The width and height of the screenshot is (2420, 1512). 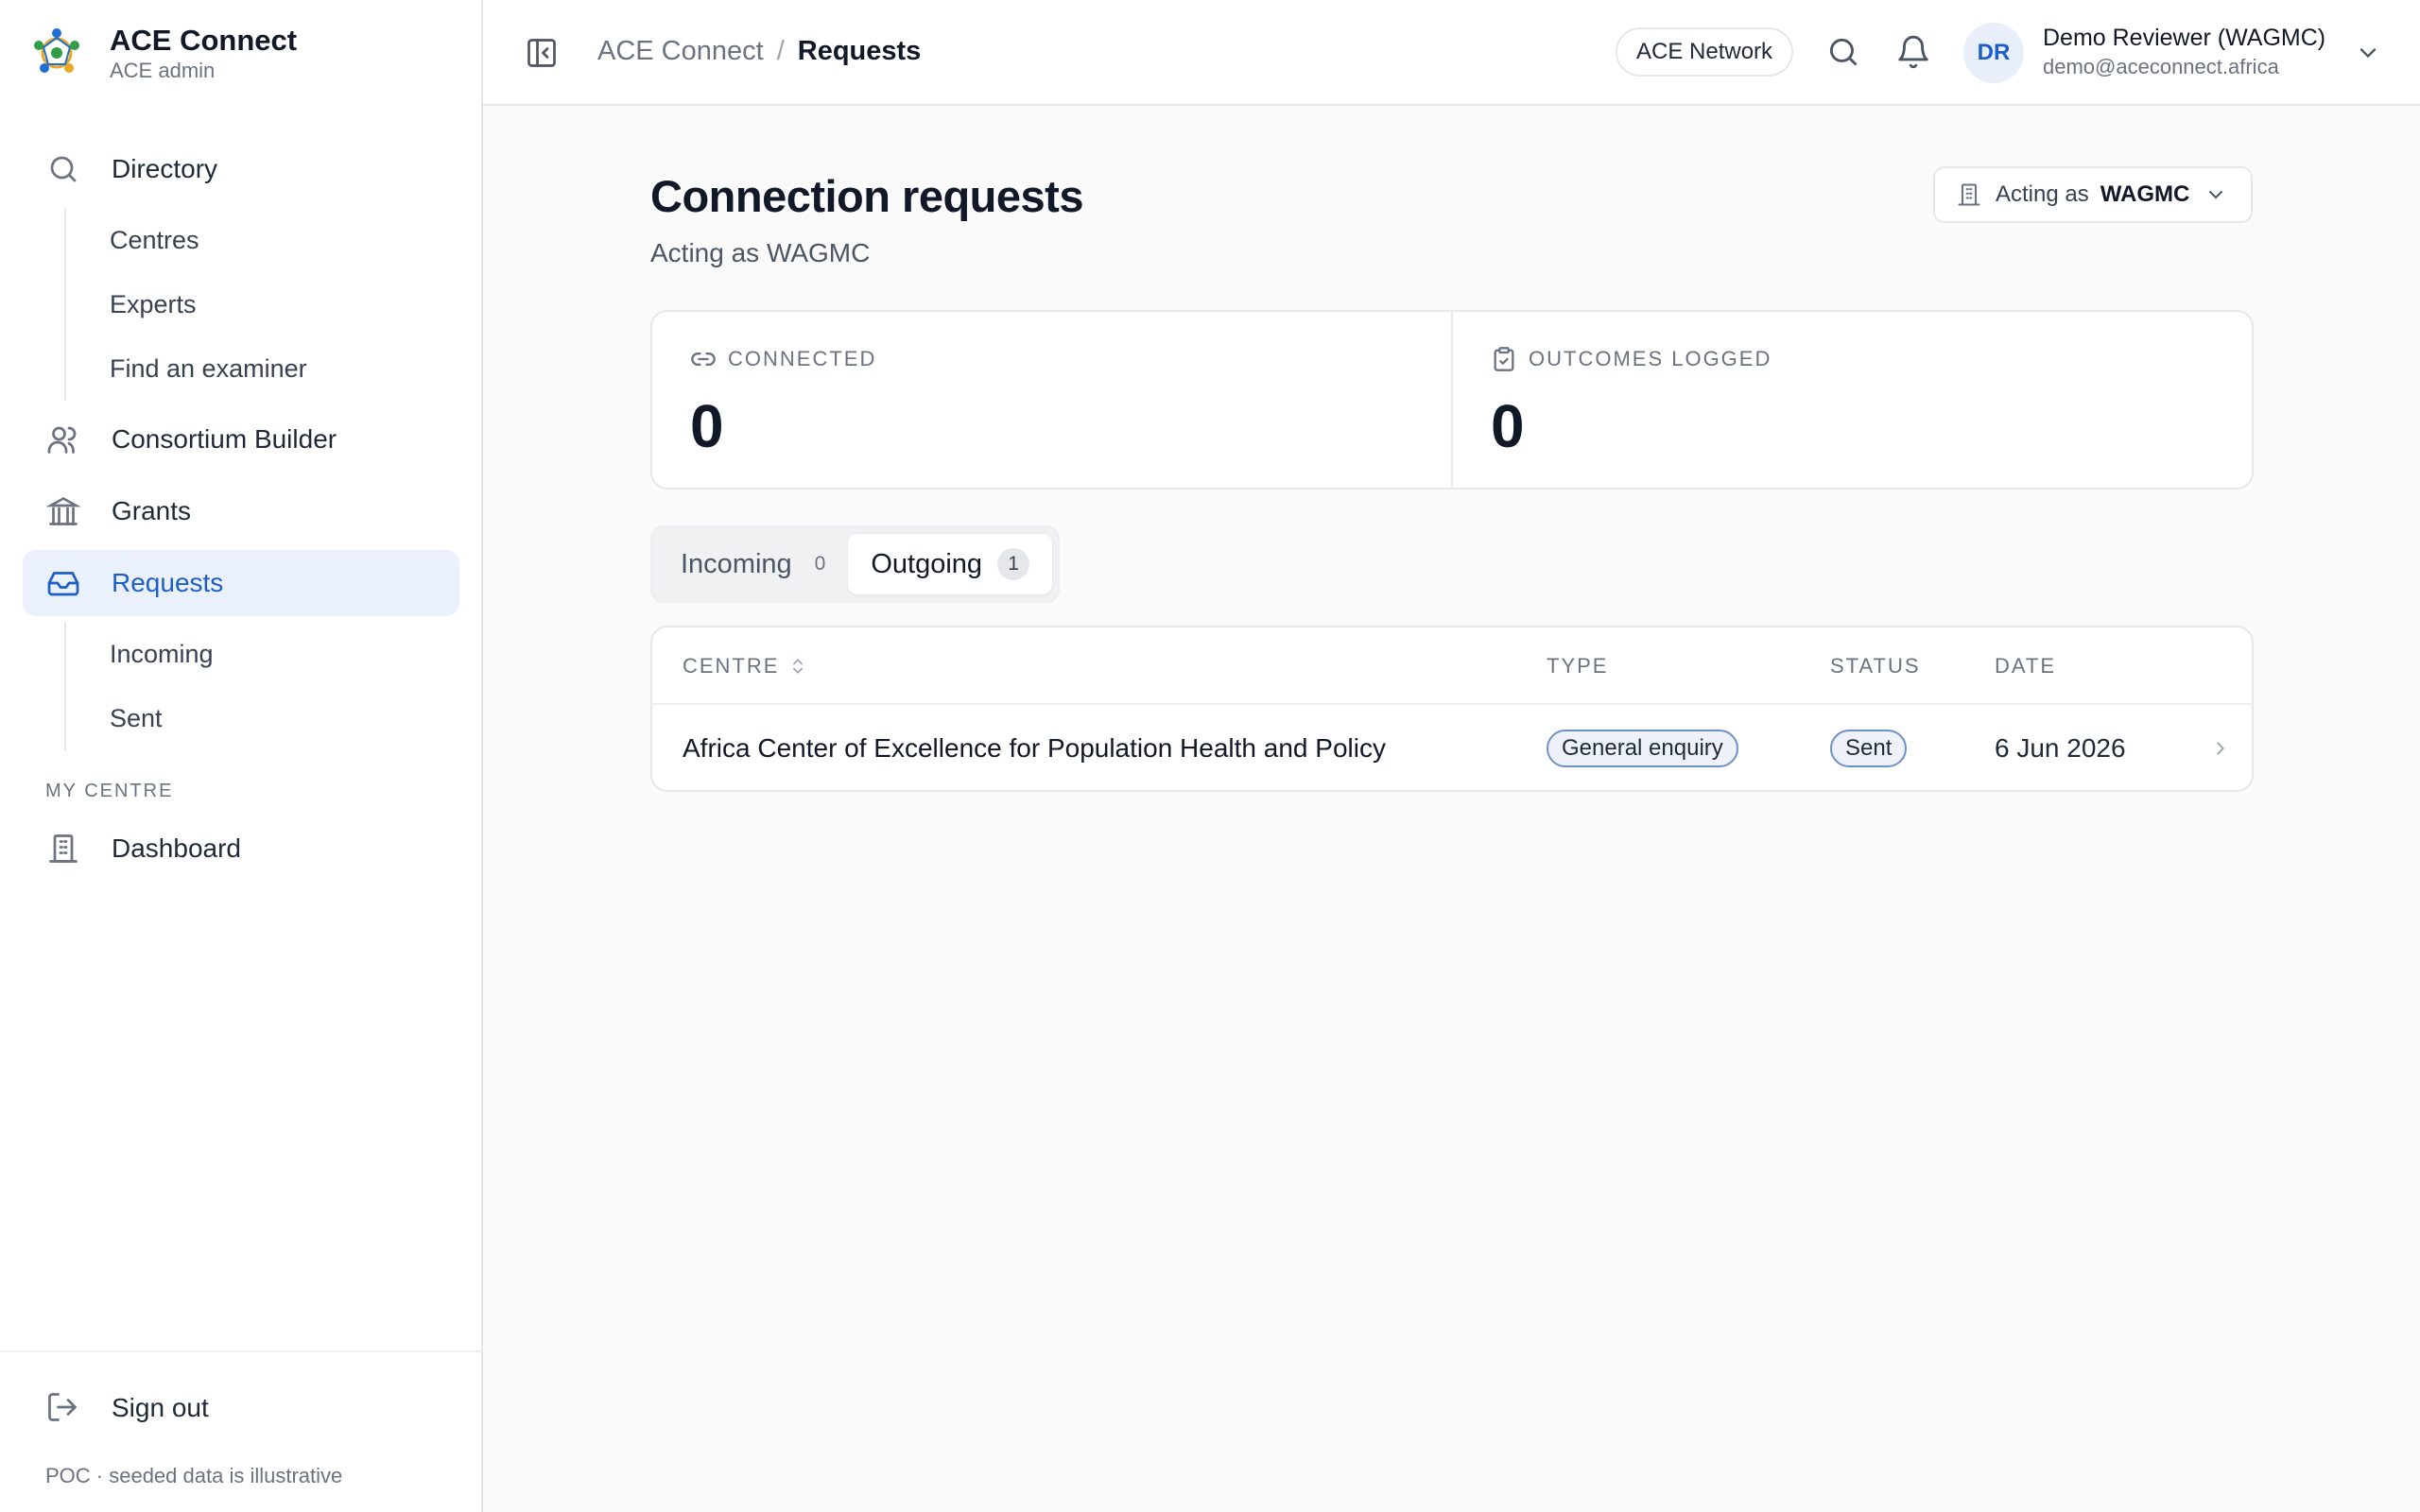 What do you see at coordinates (1651, 358) in the screenshot?
I see `stat-label: OUTCOMES LOGGED` at bounding box center [1651, 358].